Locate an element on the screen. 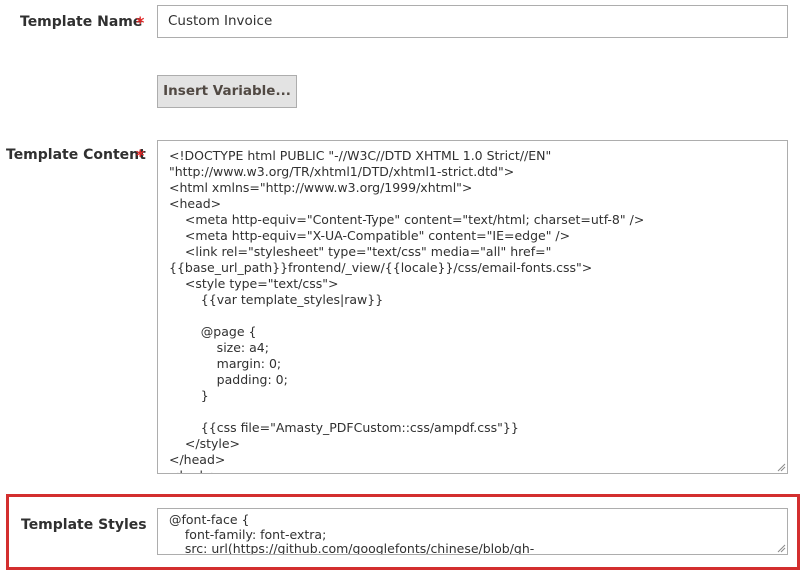 The width and height of the screenshot is (805, 574). template-content-label: Template Content is located at coordinates (76, 155).